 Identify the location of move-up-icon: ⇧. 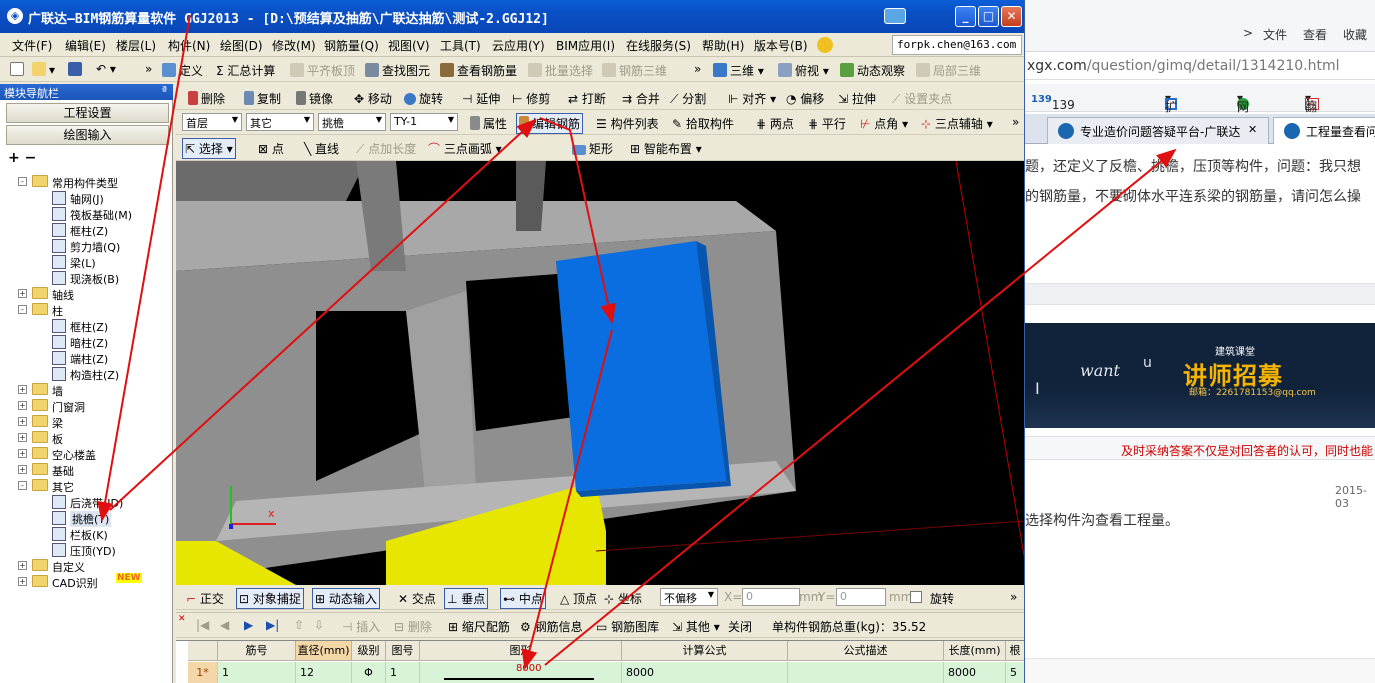
(299, 625).